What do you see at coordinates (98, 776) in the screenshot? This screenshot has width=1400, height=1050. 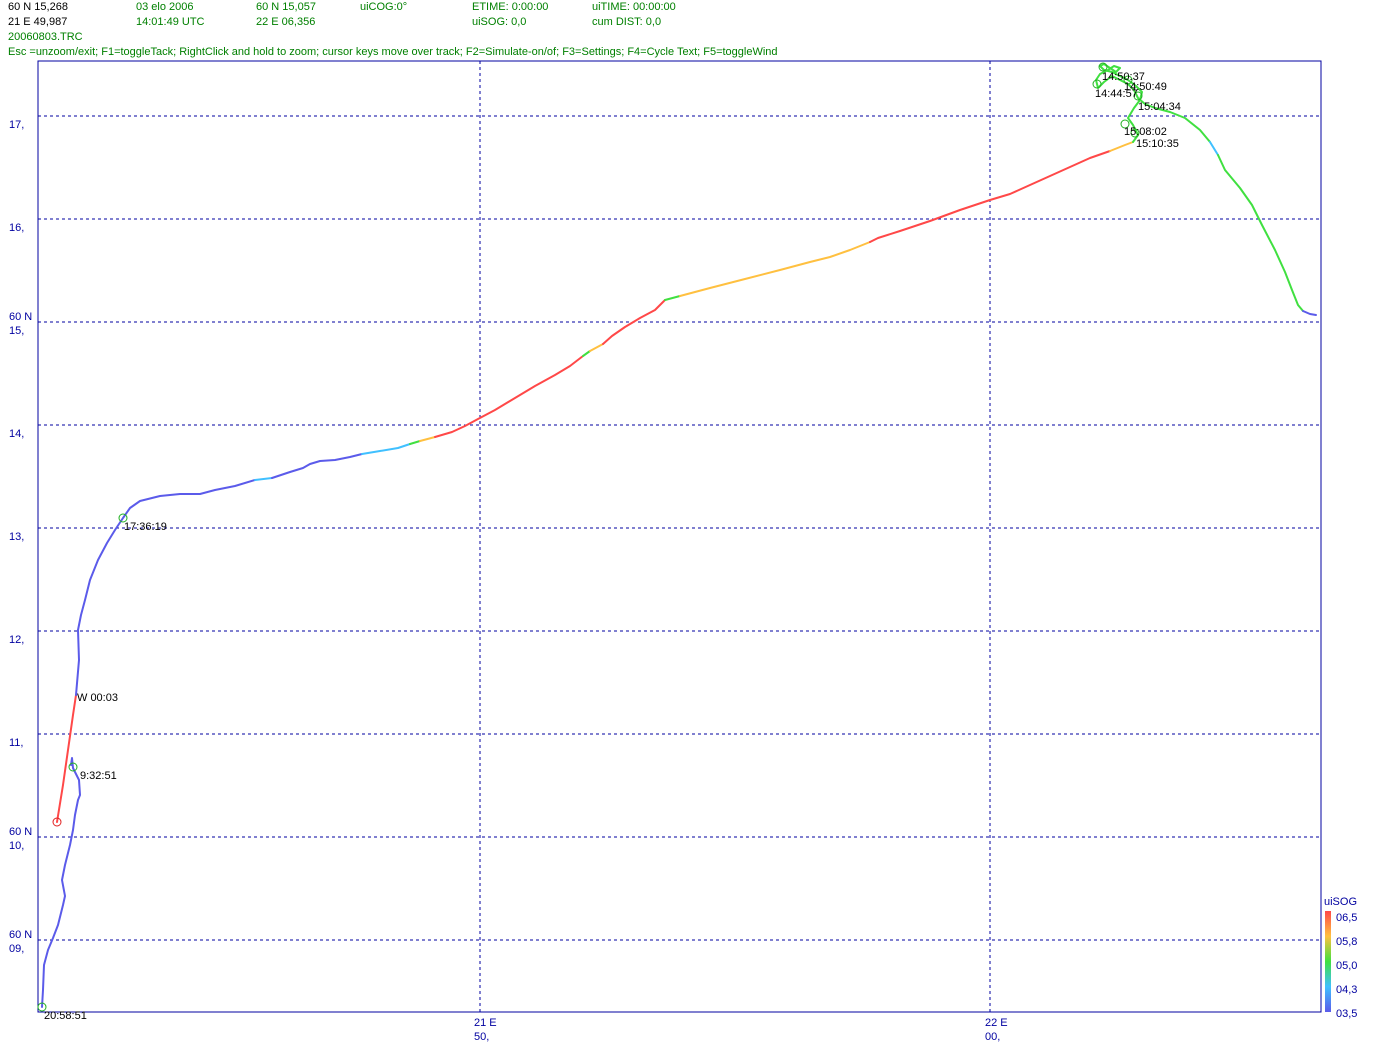 I see `track-time-label: 9:32:51` at bounding box center [98, 776].